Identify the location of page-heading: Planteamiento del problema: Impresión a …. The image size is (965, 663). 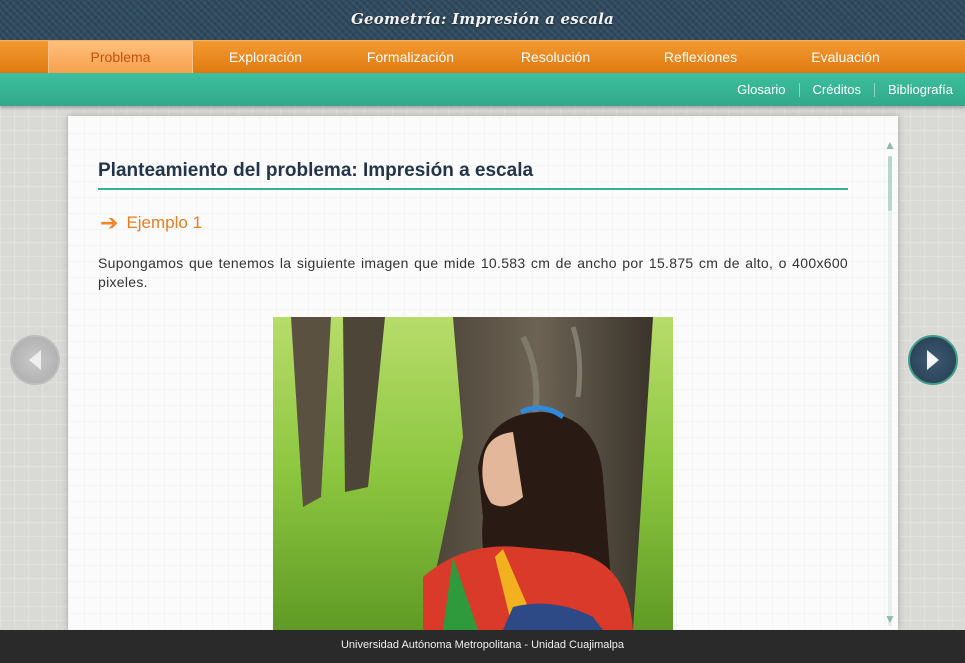
(473, 175).